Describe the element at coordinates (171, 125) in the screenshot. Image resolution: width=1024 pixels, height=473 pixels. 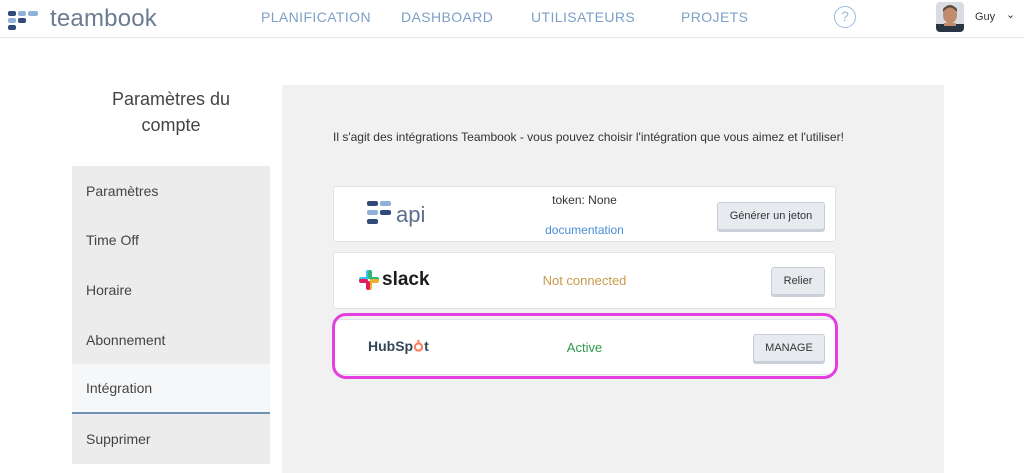
I see `sidebar-title-line2: compte` at that location.